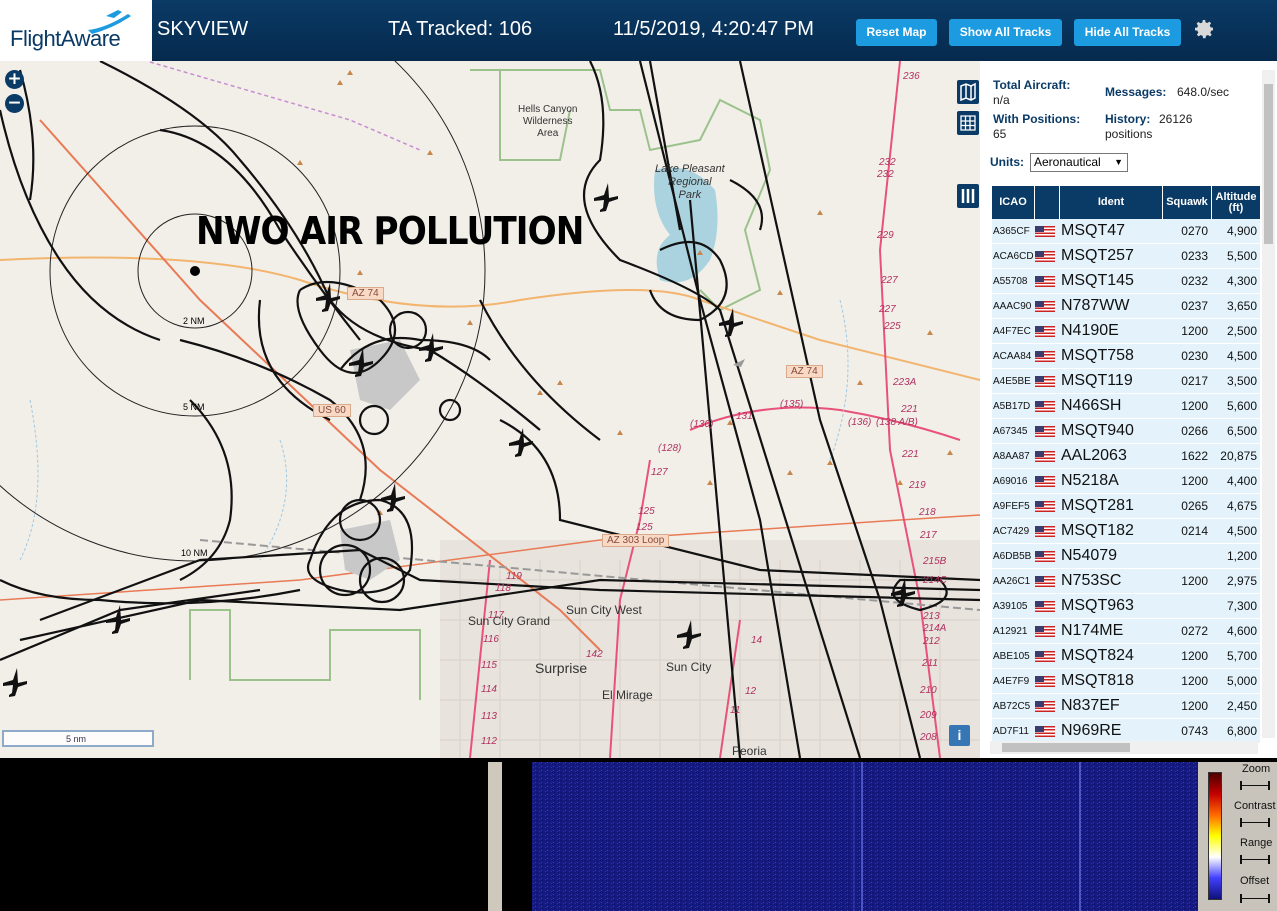 The image size is (1277, 911). I want to click on scale-label: 5 nm, so click(76, 739).